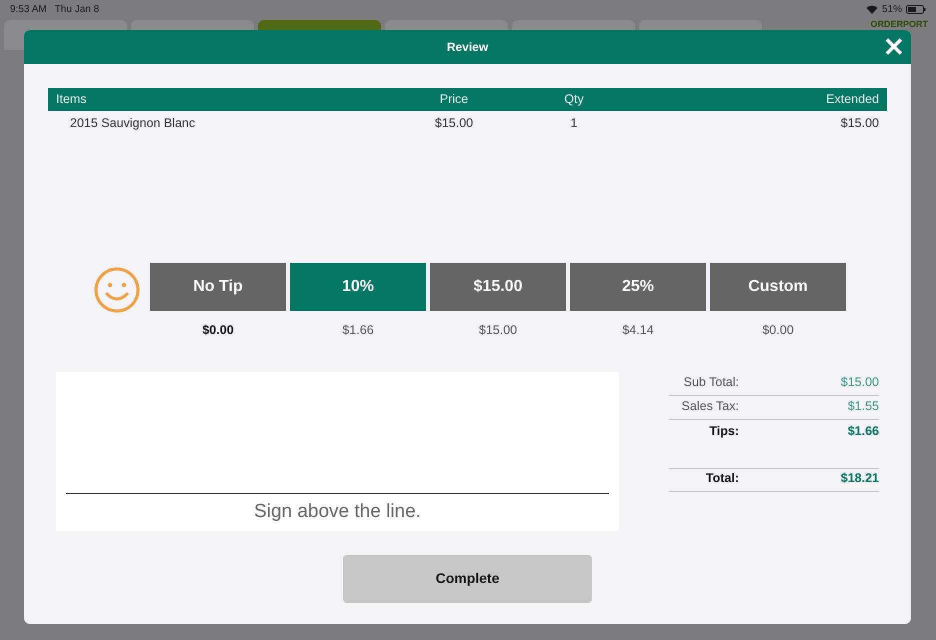 This screenshot has width=936, height=640. Describe the element at coordinates (852, 99) in the screenshot. I see `column-header: Extended` at that location.